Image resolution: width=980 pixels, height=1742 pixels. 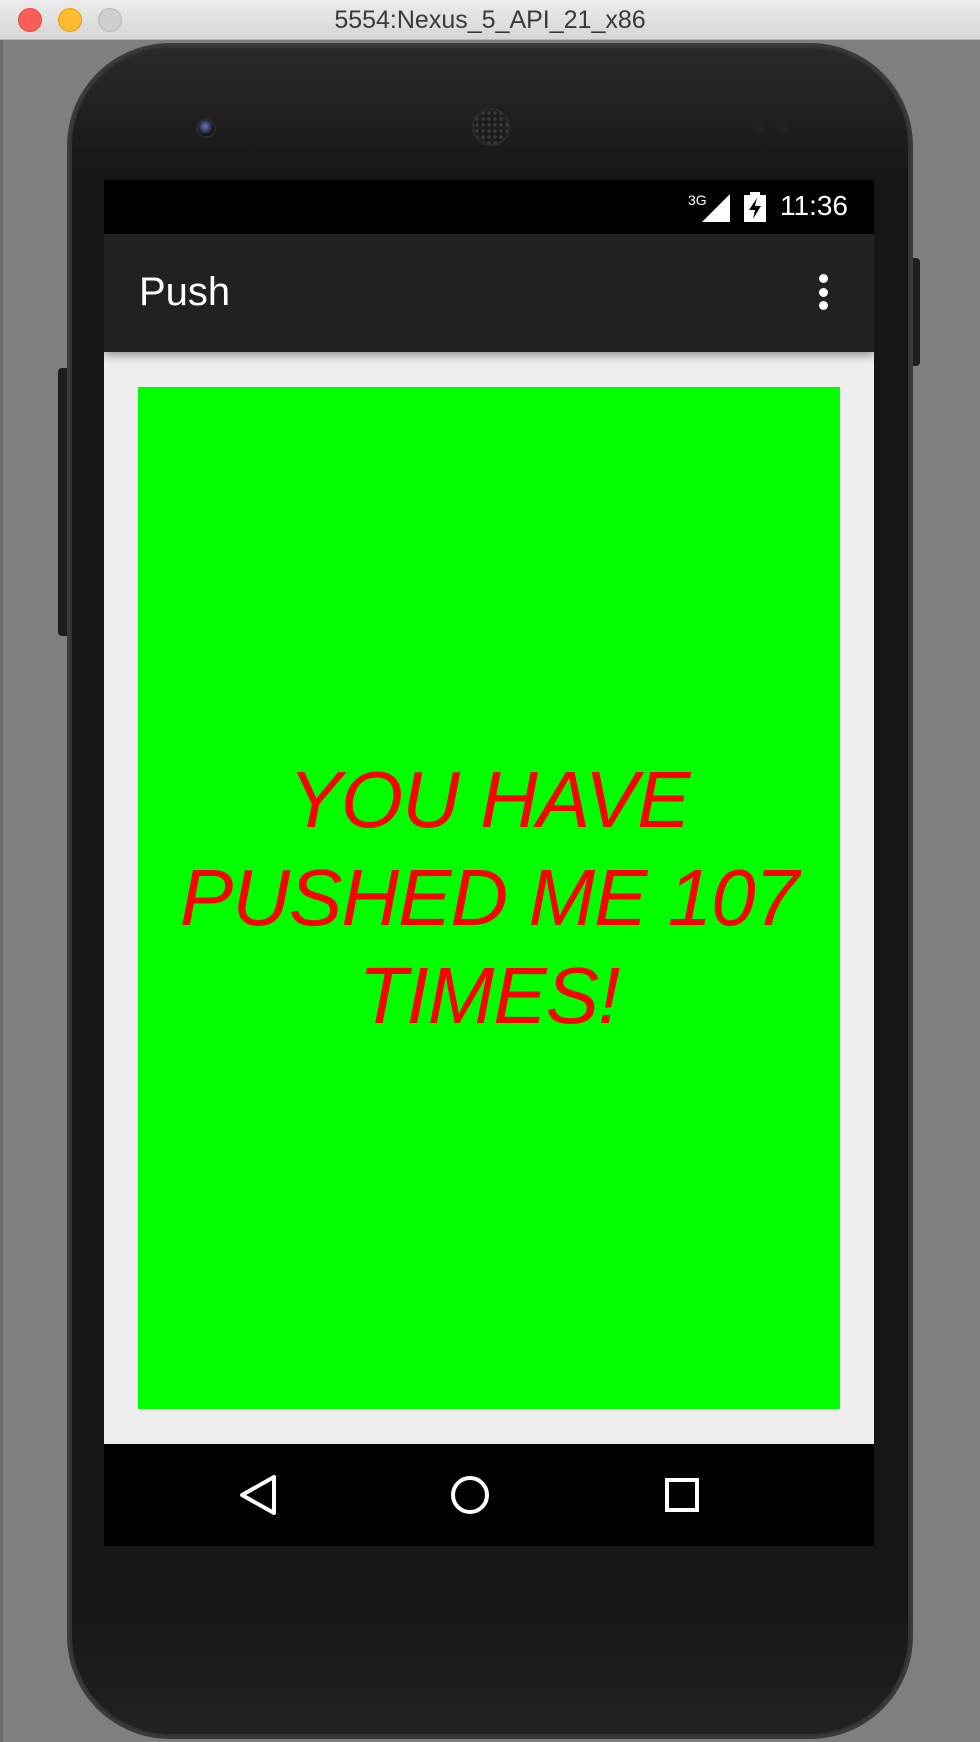 What do you see at coordinates (185, 292) in the screenshot?
I see `app-title: Push` at bounding box center [185, 292].